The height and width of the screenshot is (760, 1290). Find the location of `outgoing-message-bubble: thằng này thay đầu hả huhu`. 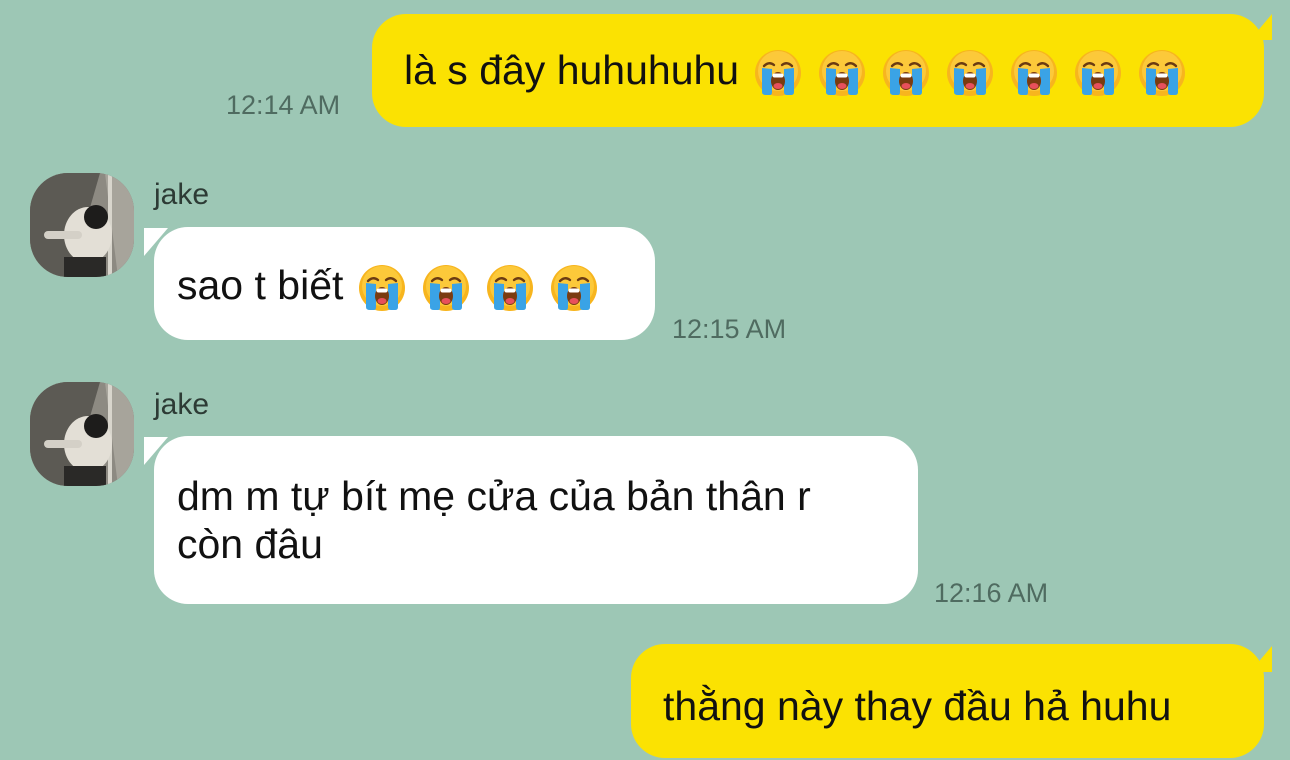

outgoing-message-bubble: thằng này thay đầu hả huhu is located at coordinates (947, 701).